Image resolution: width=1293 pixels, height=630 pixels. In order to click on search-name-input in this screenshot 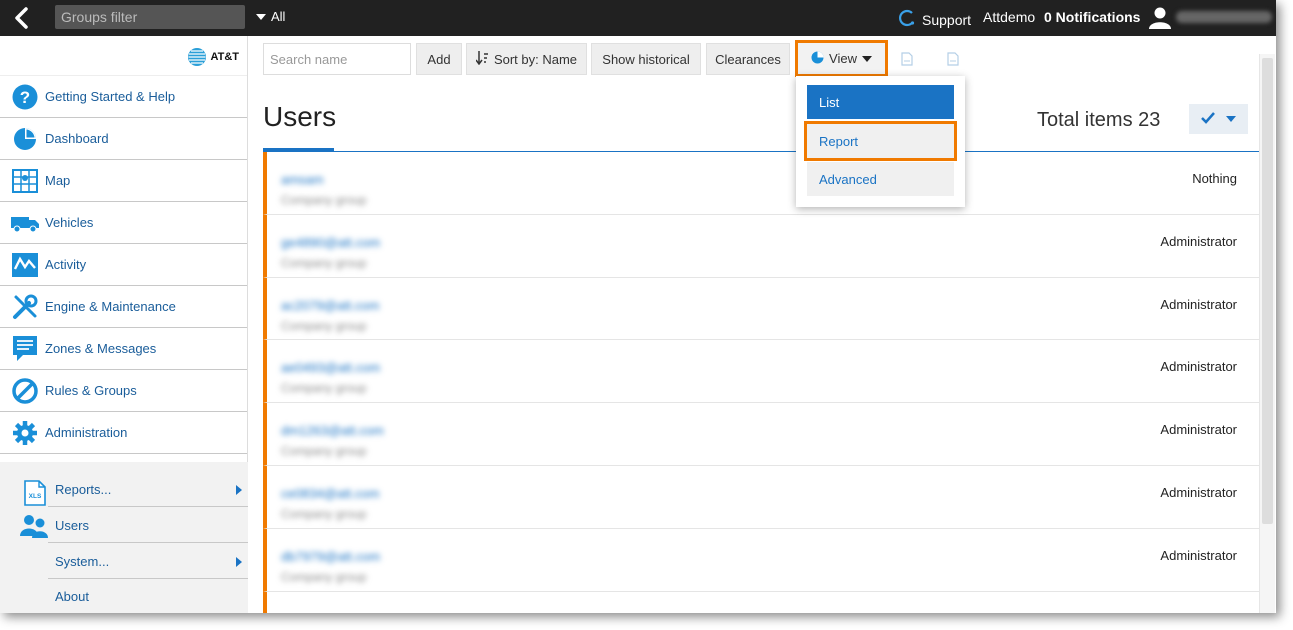, I will do `click(337, 59)`.